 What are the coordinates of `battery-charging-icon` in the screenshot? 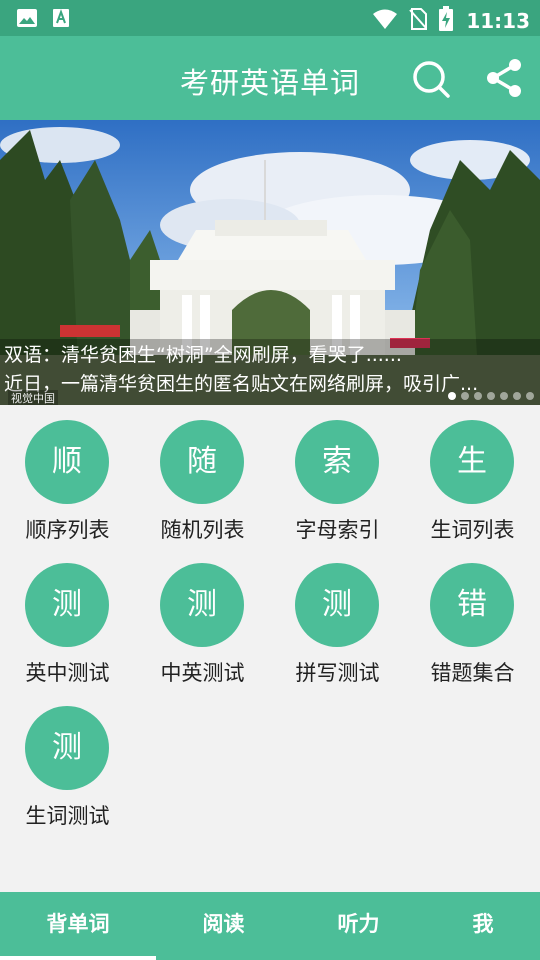 It's located at (446, 21).